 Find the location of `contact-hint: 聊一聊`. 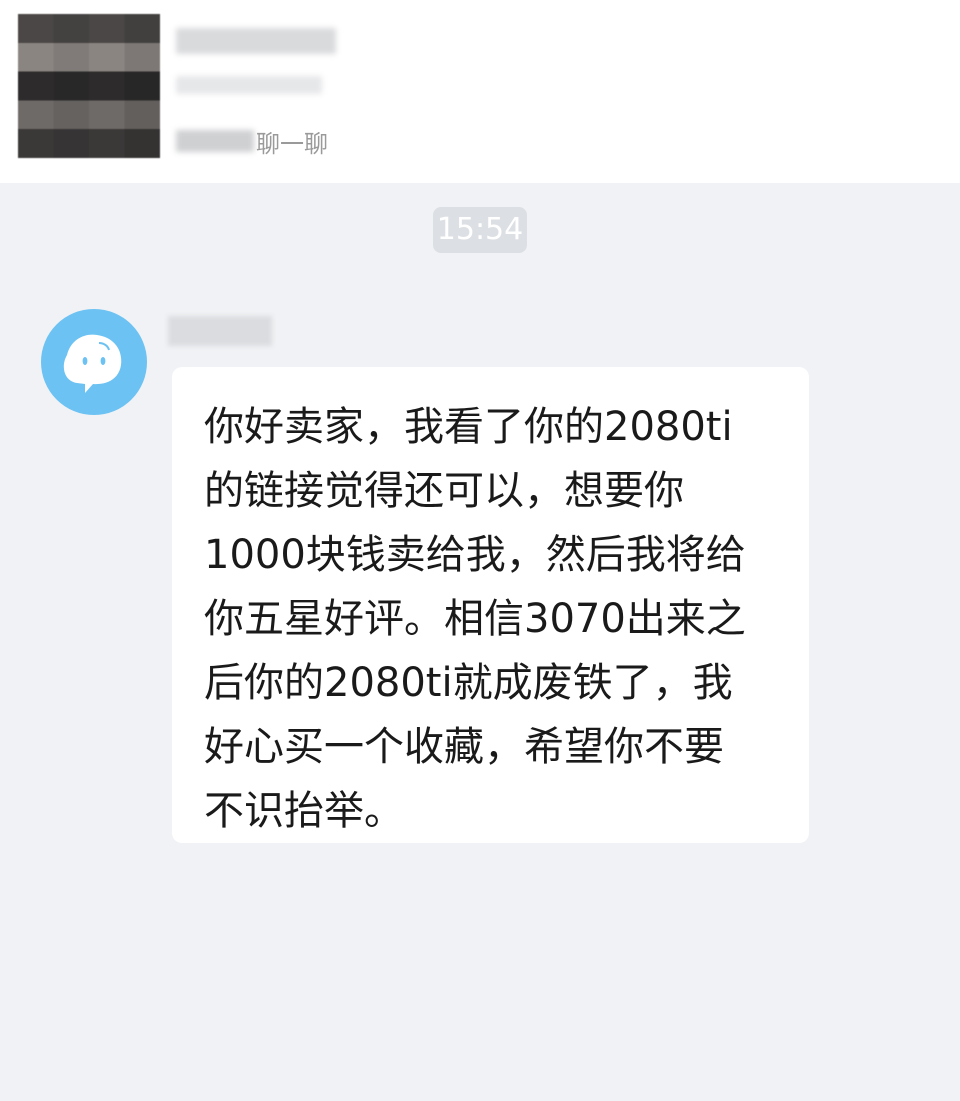

contact-hint: 聊一聊 is located at coordinates (252, 142).